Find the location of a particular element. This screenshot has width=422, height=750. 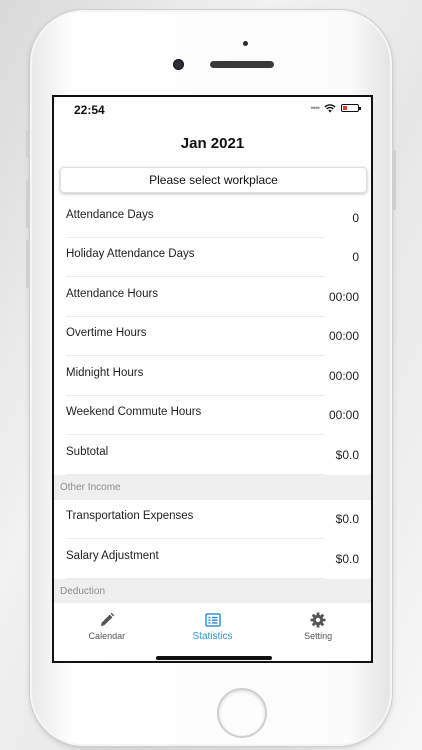

battery-level is located at coordinates (345, 108).